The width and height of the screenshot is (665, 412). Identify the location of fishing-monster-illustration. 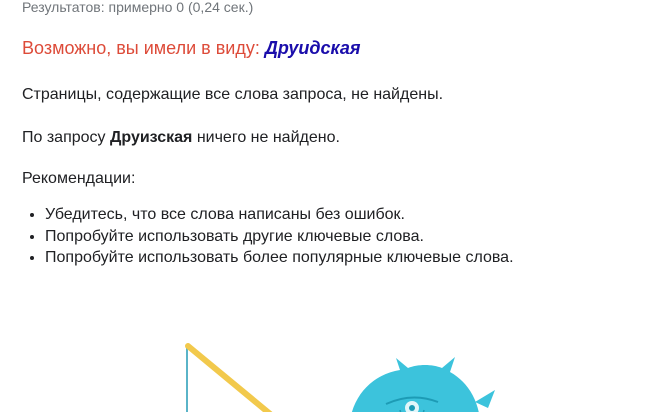
(340, 377).